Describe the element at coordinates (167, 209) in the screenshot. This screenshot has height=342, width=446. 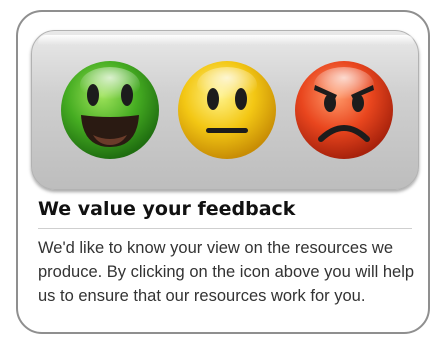
I see `feedback-heading: We value your feedback` at that location.